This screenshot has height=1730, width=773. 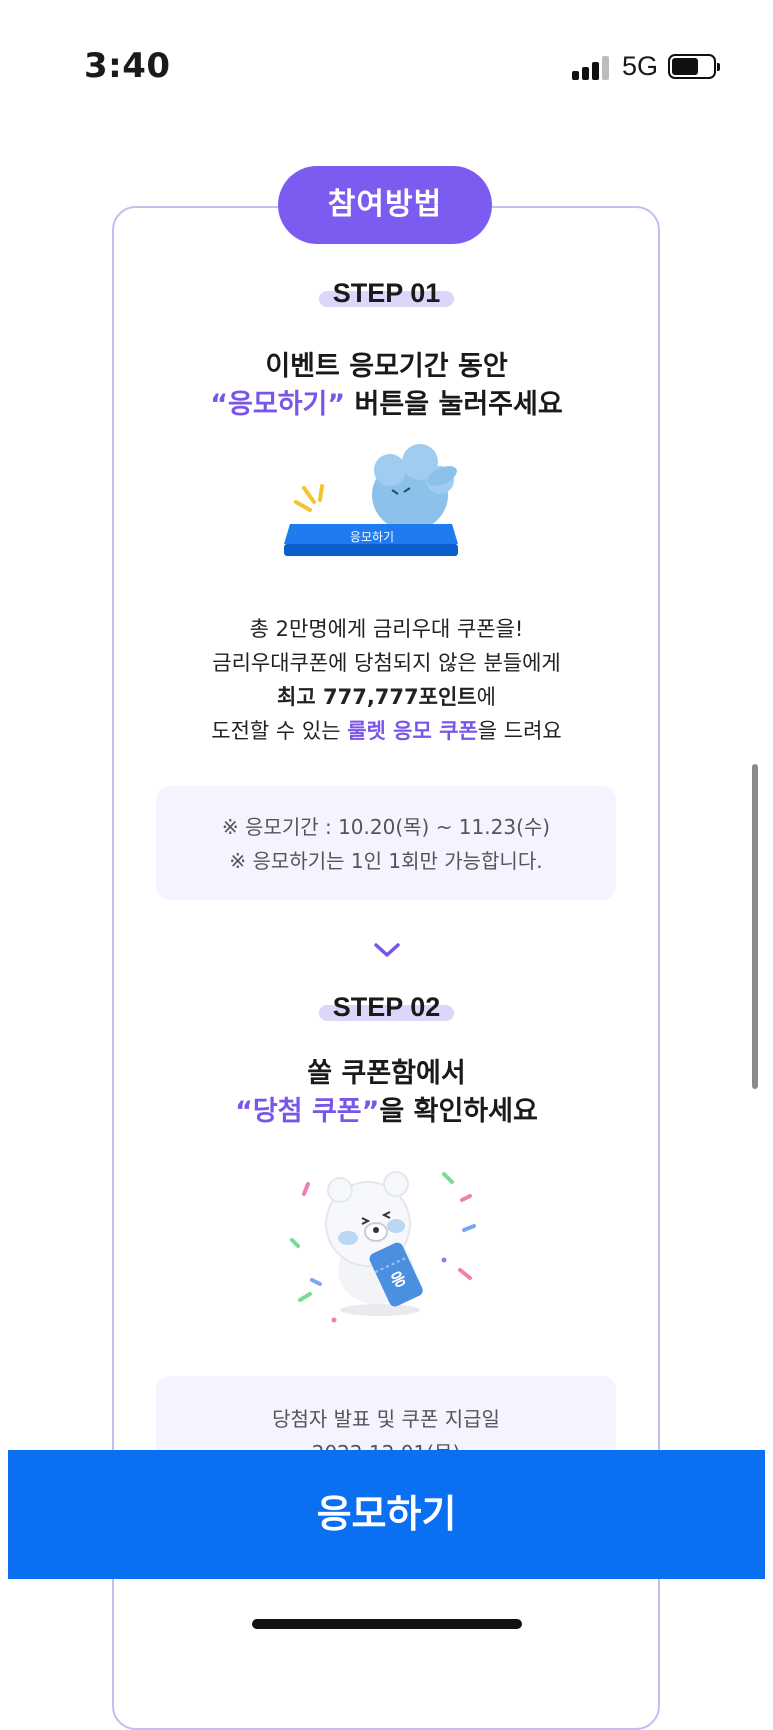 What do you see at coordinates (386, 65) in the screenshot?
I see `status-bar: 3:40 5G` at bounding box center [386, 65].